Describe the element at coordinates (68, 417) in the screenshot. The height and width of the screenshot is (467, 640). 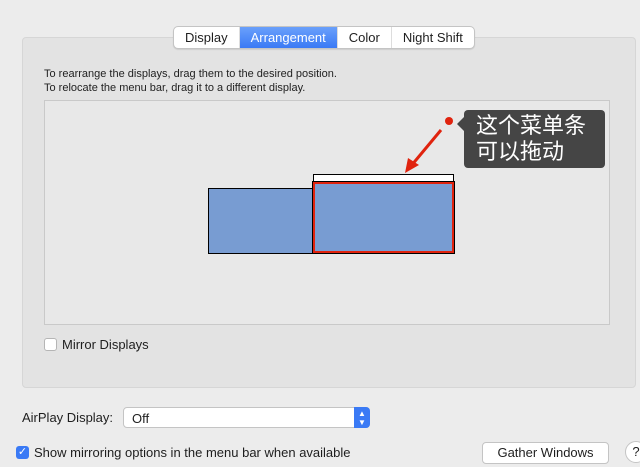
I see `airplay-label: AirPlay Display:` at that location.